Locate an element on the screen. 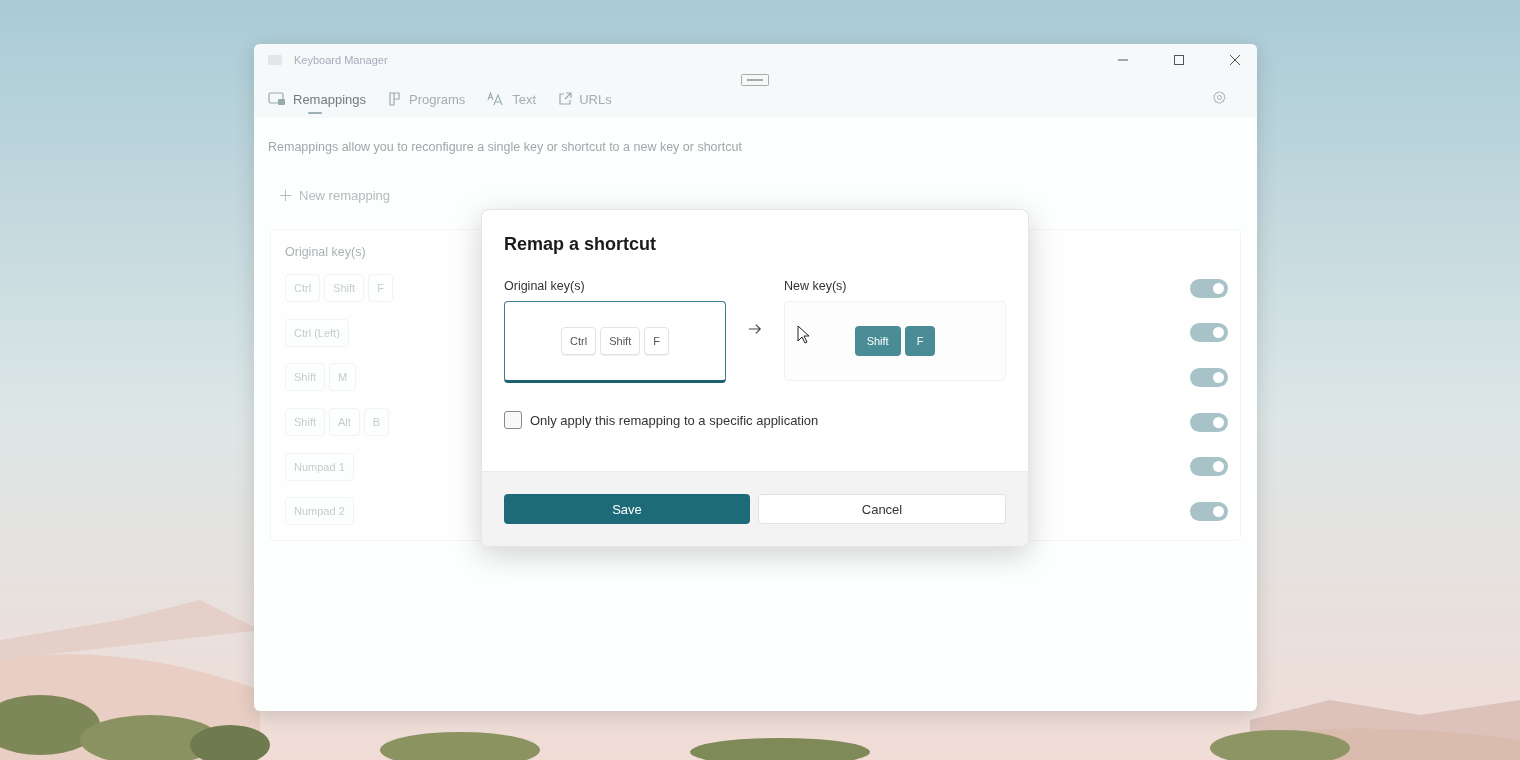 The width and height of the screenshot is (1520, 760). window-title: Keyboard Manager is located at coordinates (341, 60).